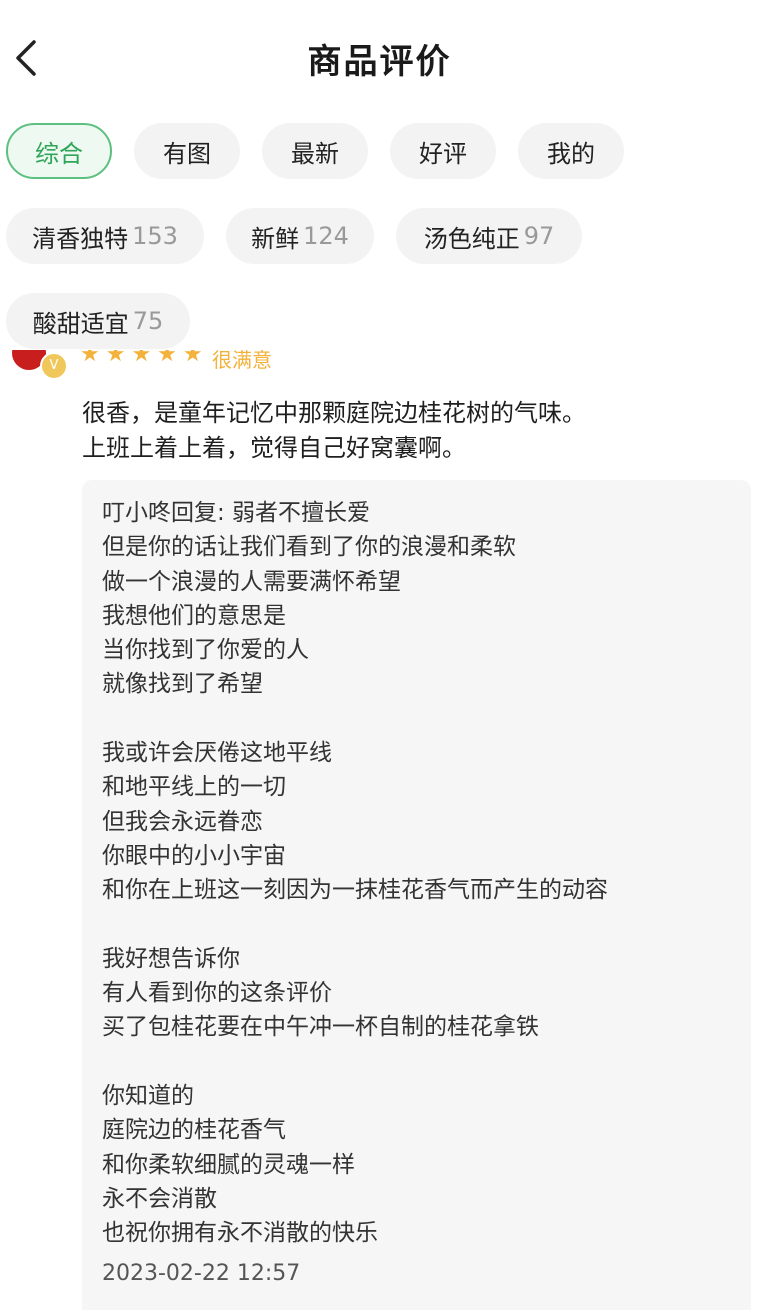 Image resolution: width=759 pixels, height=1310 pixels. What do you see at coordinates (194, 787) in the screenshot?
I see `reply-line: 和地平线上的一切` at bounding box center [194, 787].